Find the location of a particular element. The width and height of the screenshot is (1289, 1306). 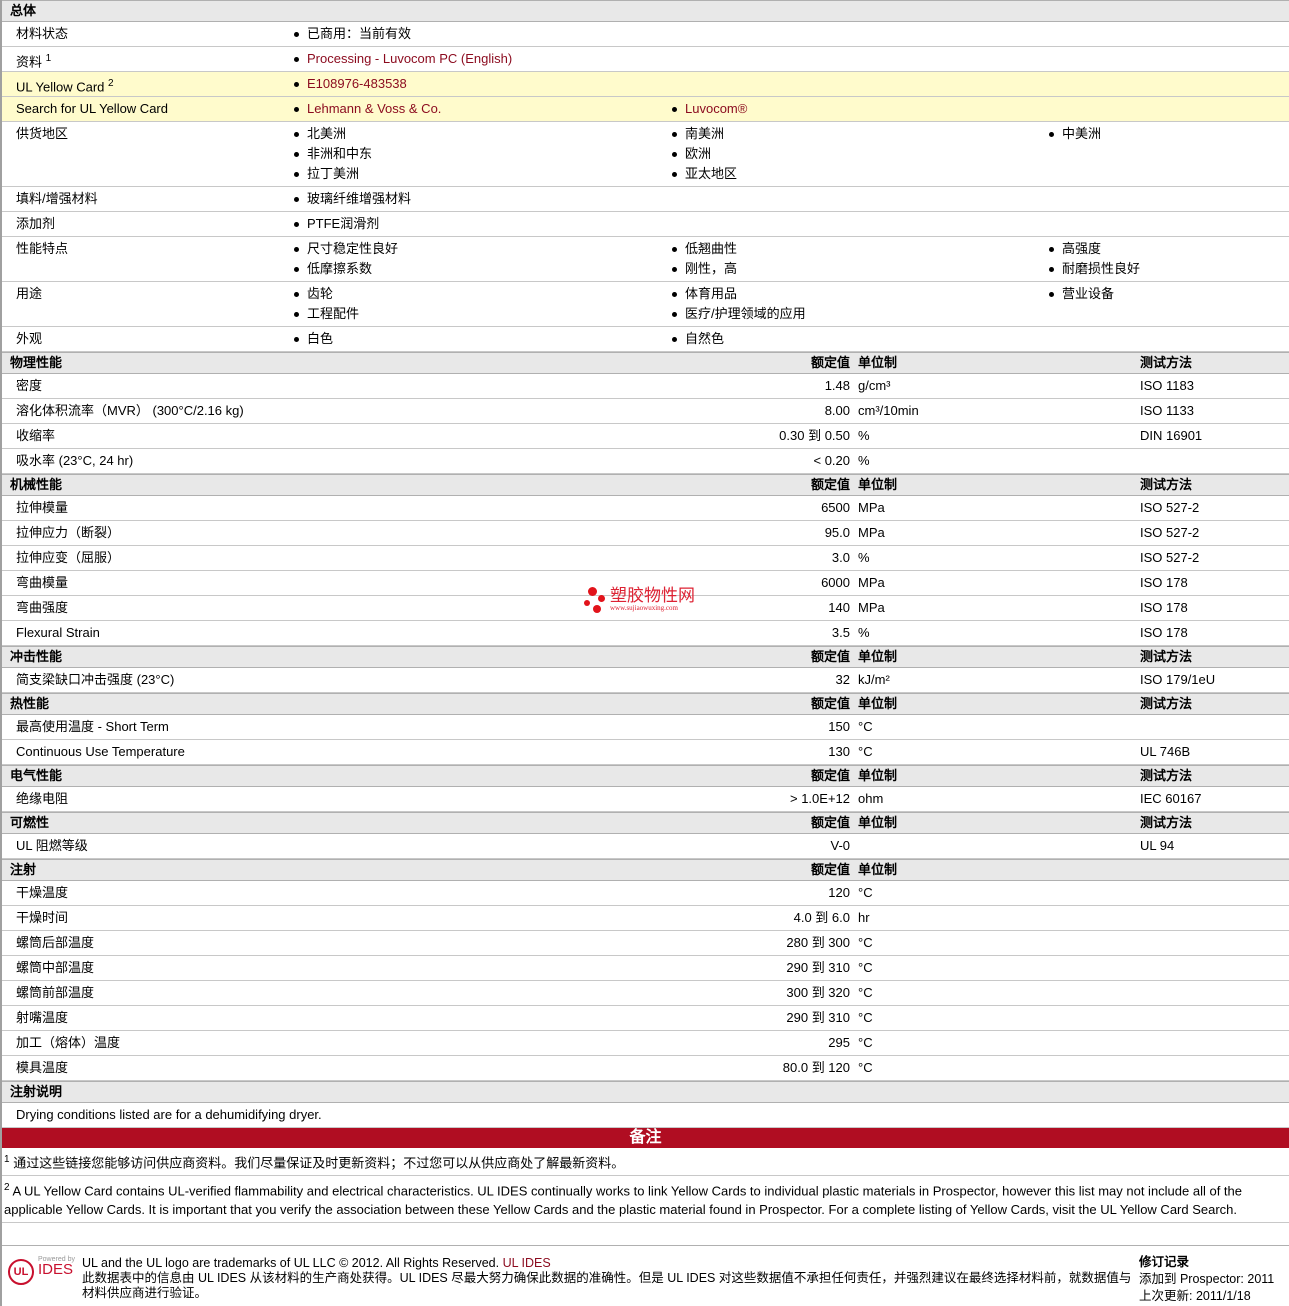

general-row: 性能特点 尺寸稳定性良好 低摩擦系数 低翘曲性 刚性，高 高强度 耐磨损性良好 is located at coordinates (645, 259).